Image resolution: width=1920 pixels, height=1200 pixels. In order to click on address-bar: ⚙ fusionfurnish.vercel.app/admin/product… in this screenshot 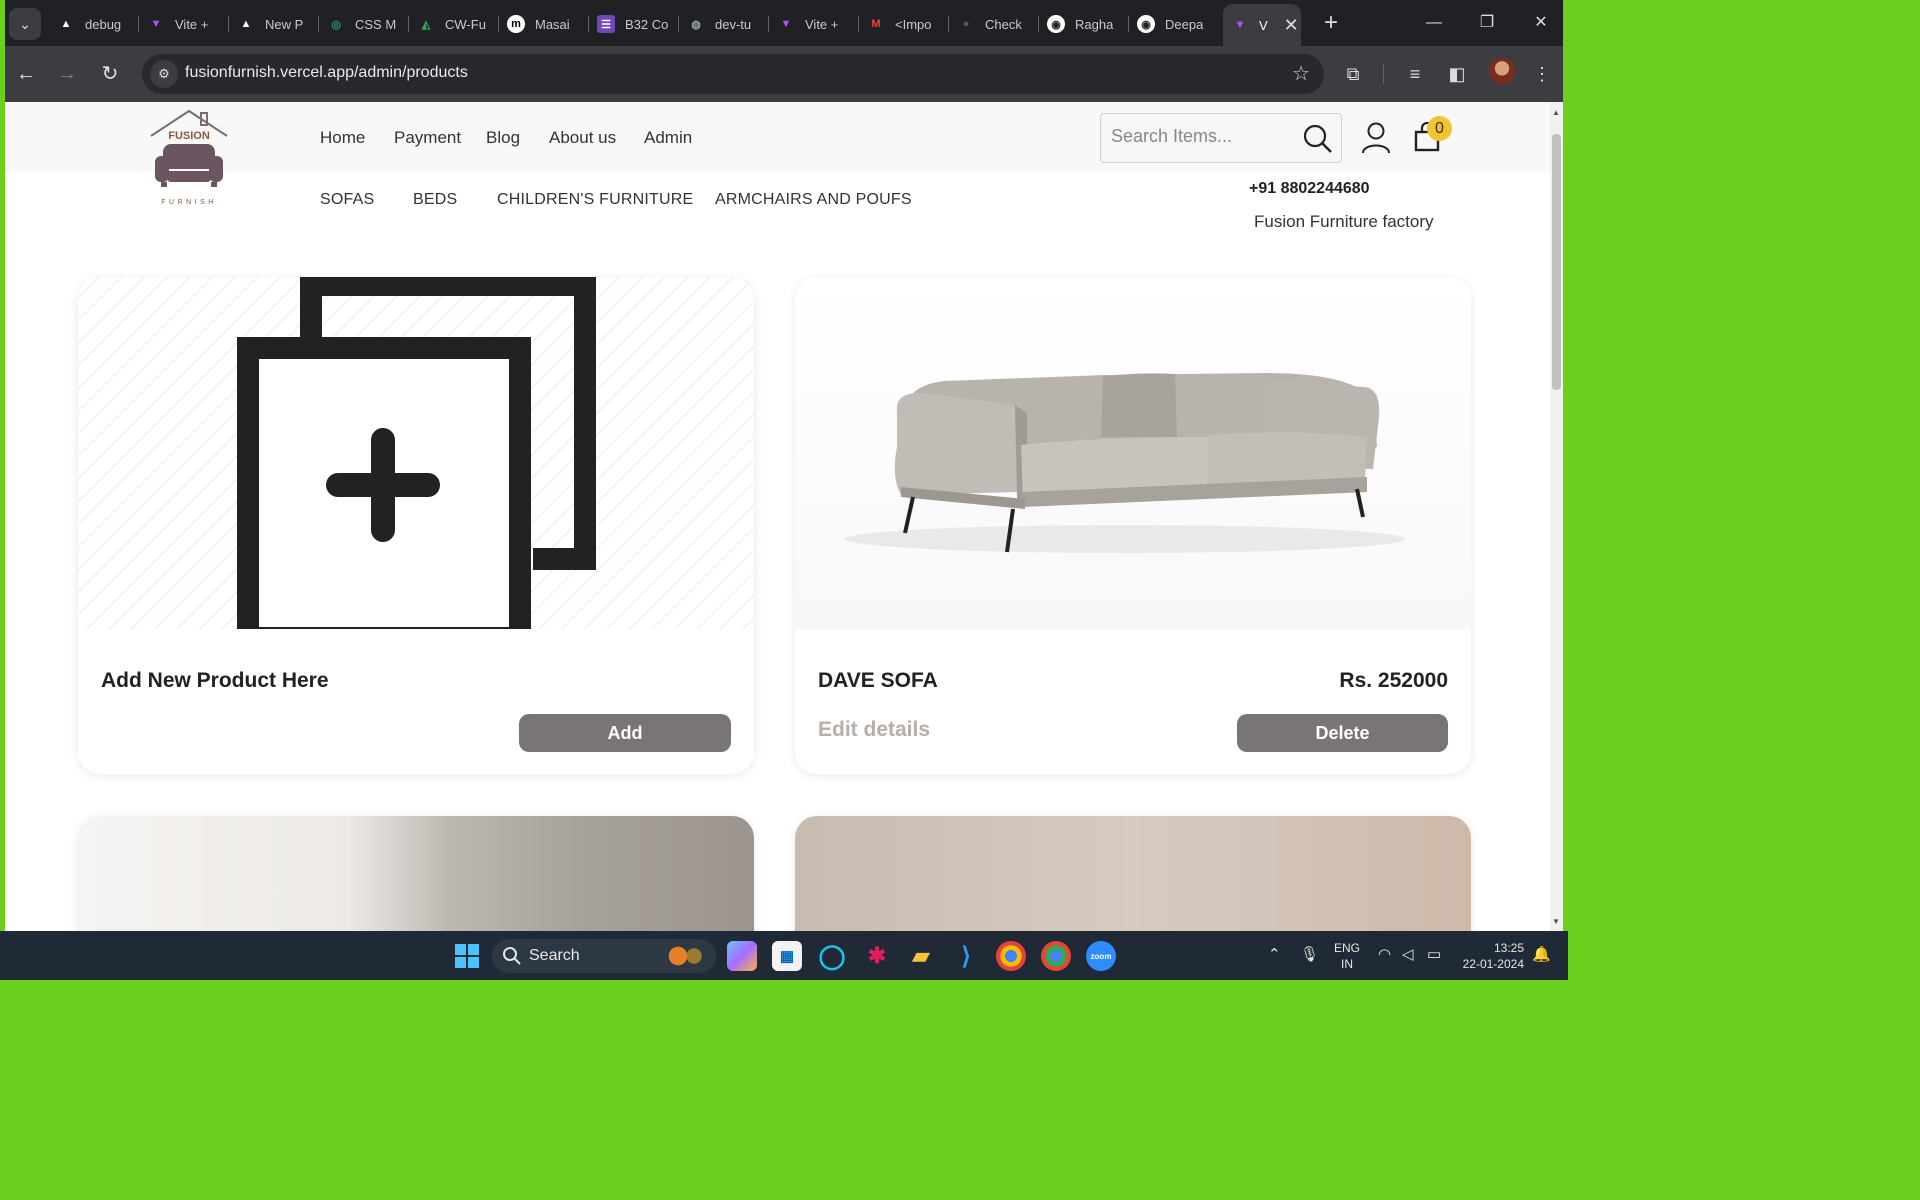, I will do `click(733, 74)`.